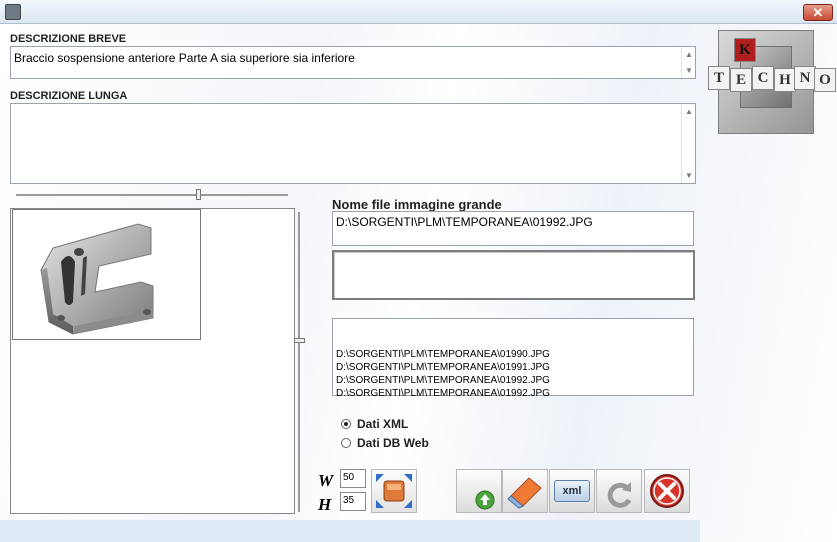 The width and height of the screenshot is (837, 542). Describe the element at coordinates (745, 50) in the screenshot. I see `logo-letter: K` at that location.